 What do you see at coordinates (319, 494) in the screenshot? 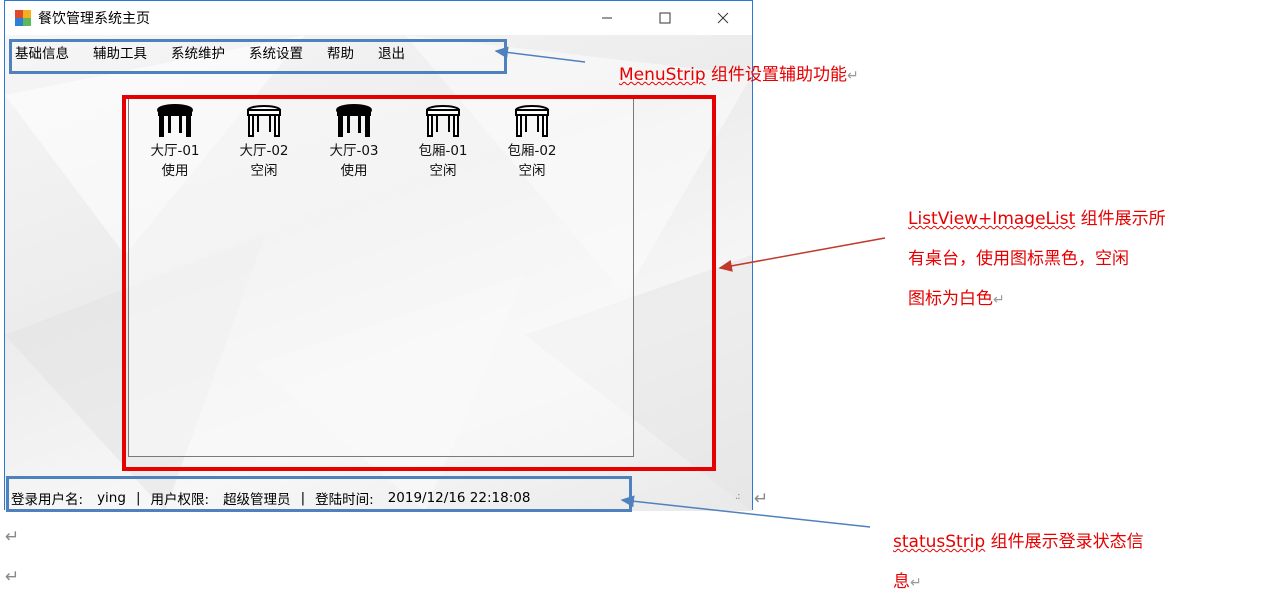
I see `status-highlight-box` at bounding box center [319, 494].